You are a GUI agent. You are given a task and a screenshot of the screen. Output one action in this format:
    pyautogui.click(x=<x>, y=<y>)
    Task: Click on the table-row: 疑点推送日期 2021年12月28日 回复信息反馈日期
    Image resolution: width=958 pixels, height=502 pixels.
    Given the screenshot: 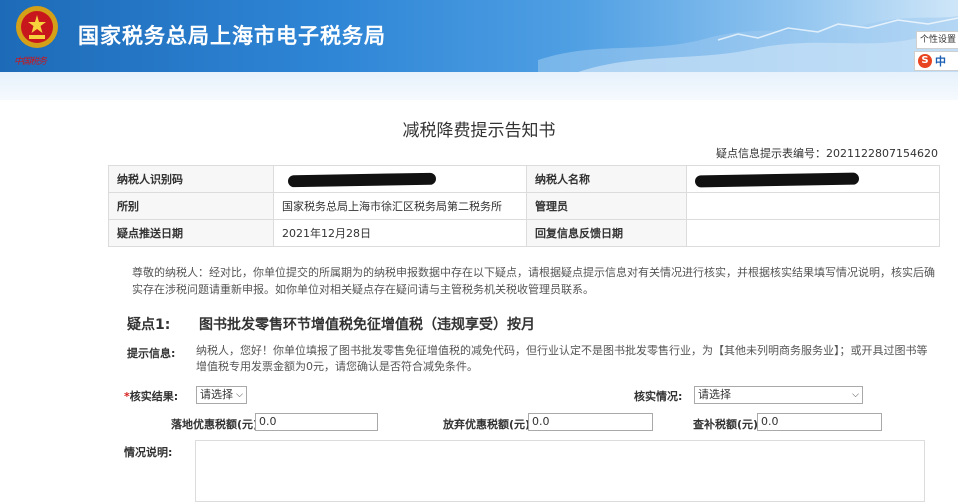 What is the action you would take?
    pyautogui.click(x=524, y=233)
    